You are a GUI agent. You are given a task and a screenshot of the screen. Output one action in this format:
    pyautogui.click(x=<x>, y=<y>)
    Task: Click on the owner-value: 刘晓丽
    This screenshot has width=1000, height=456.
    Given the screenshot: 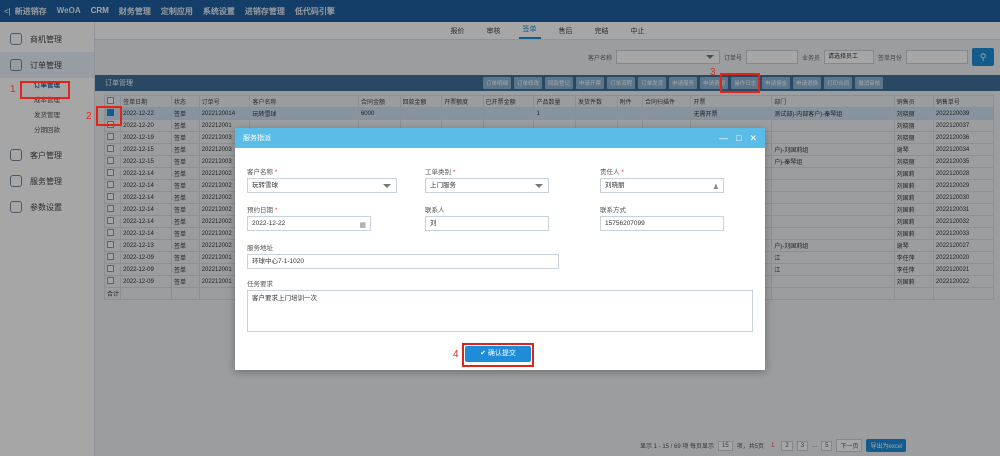 What is the action you would take?
    pyautogui.click(x=615, y=185)
    